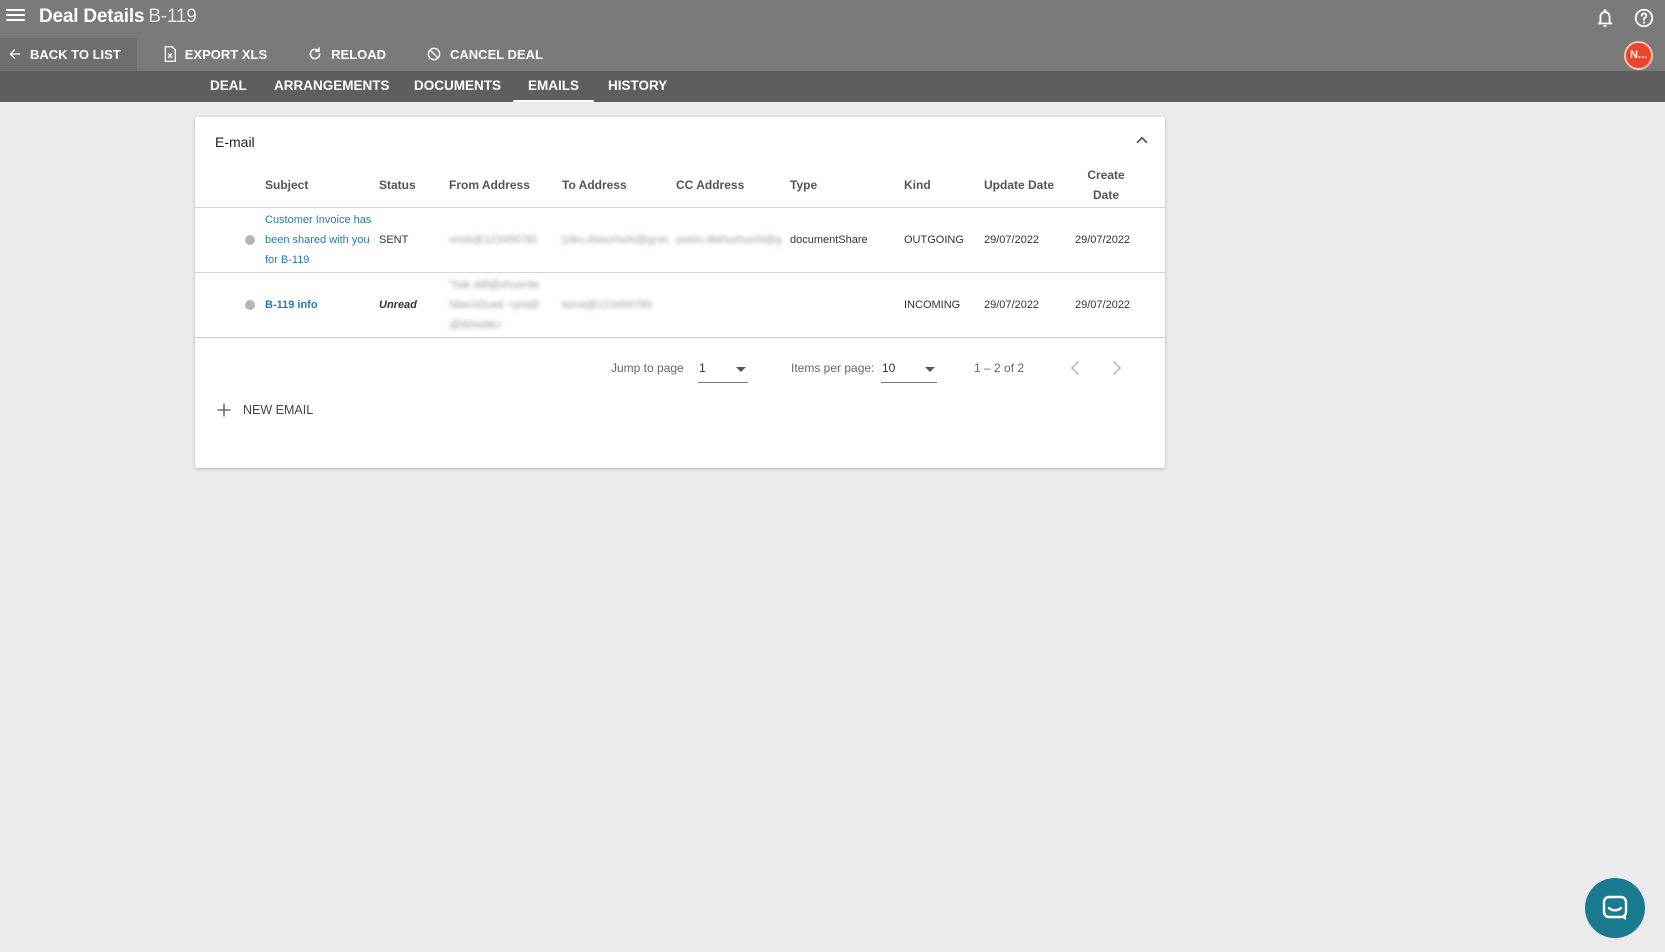 The width and height of the screenshot is (1665, 952). What do you see at coordinates (92, 16) in the screenshot?
I see `page-title-text: Deal Details` at bounding box center [92, 16].